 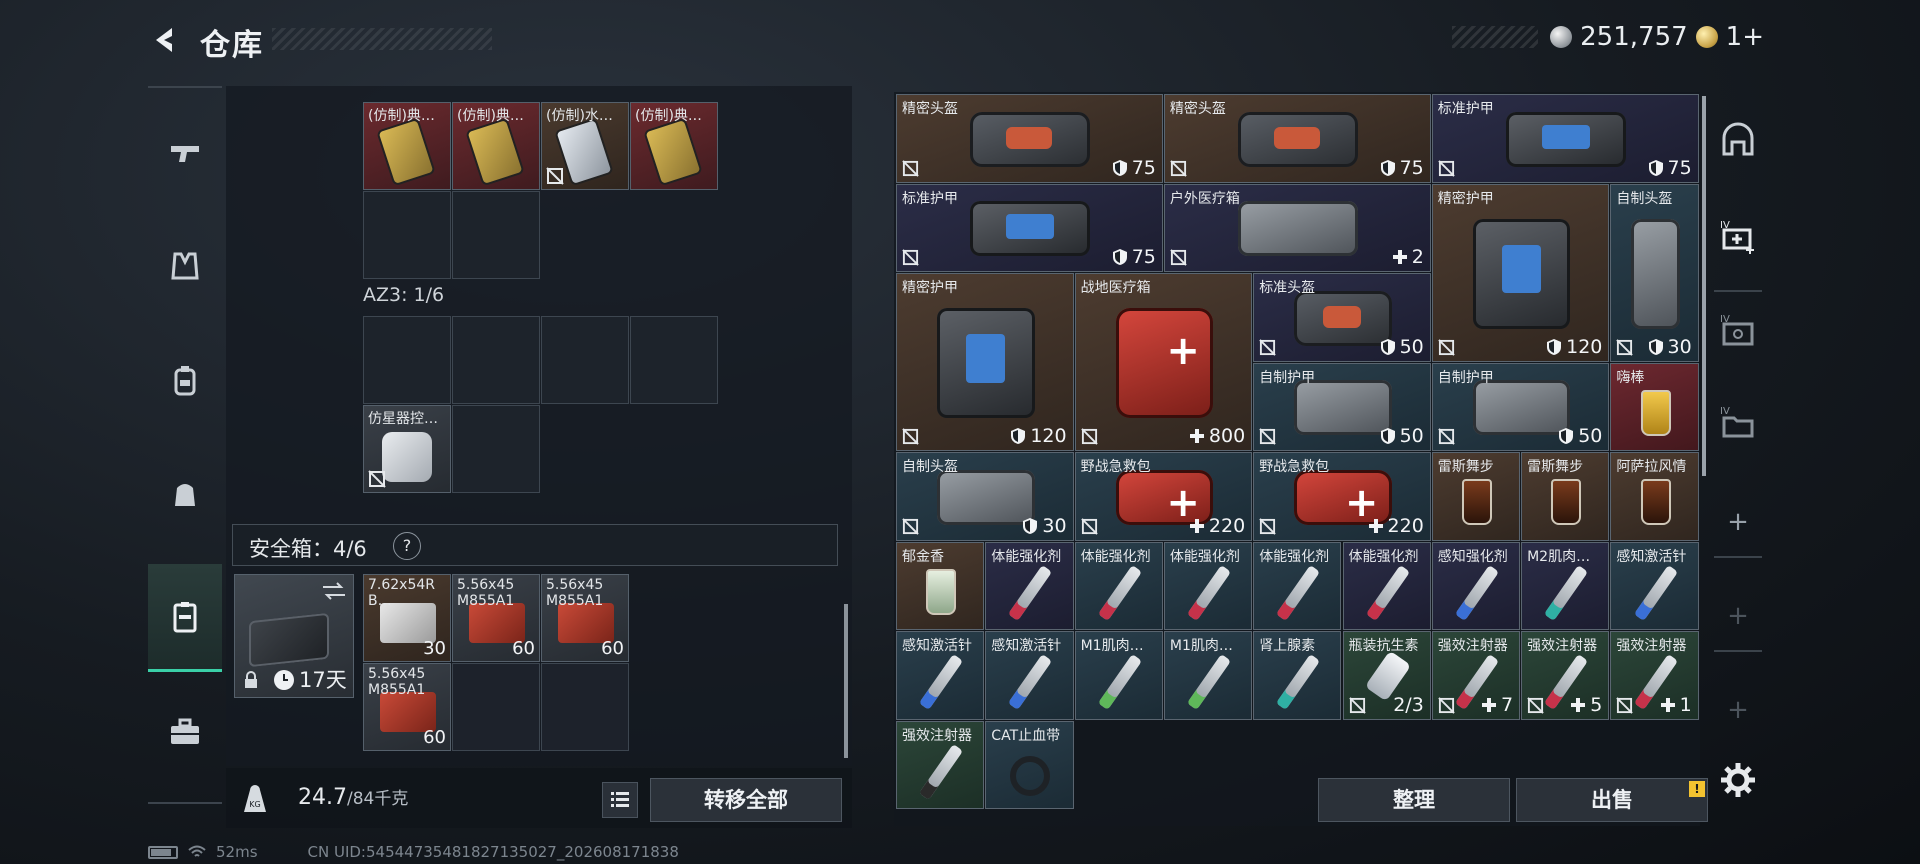 I want to click on warehouse-item: CAT止血带, so click(x=1029, y=764).